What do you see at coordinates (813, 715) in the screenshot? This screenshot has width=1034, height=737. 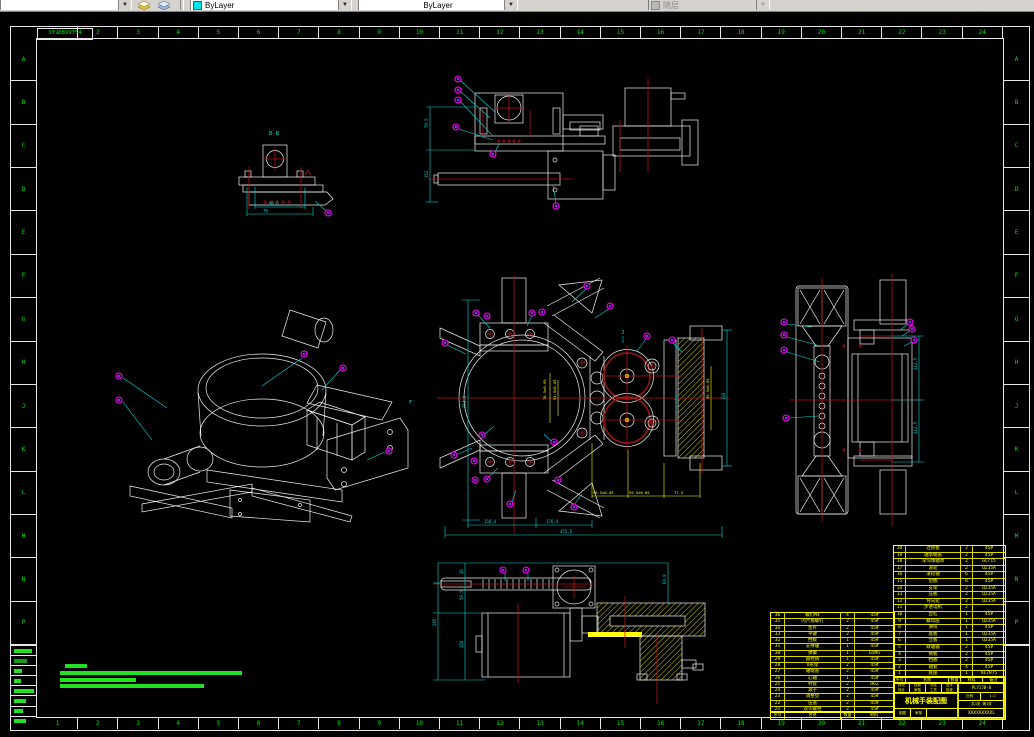 I see `bom-header-cell: 名称` at bounding box center [813, 715].